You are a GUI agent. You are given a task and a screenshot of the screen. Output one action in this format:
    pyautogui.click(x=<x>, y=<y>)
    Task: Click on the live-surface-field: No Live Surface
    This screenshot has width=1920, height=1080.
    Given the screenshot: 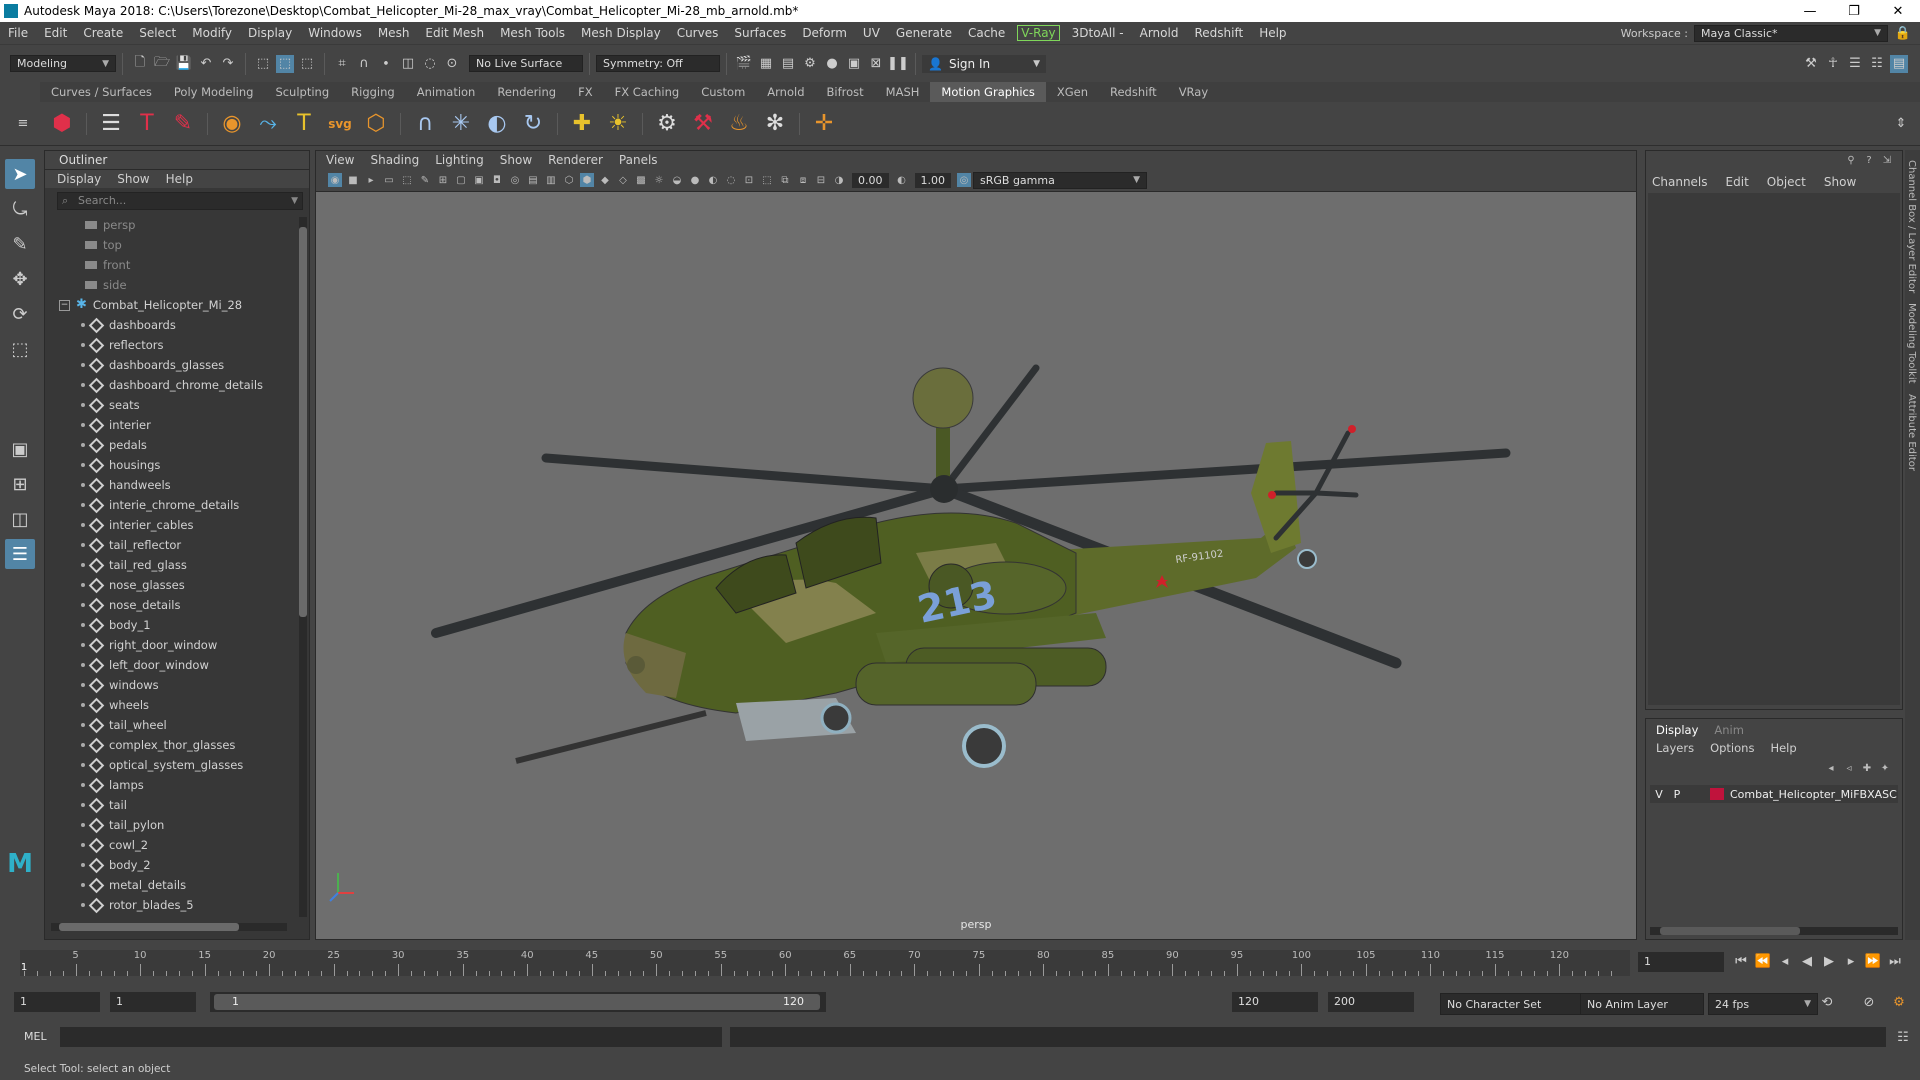 What is the action you would take?
    pyautogui.click(x=526, y=63)
    